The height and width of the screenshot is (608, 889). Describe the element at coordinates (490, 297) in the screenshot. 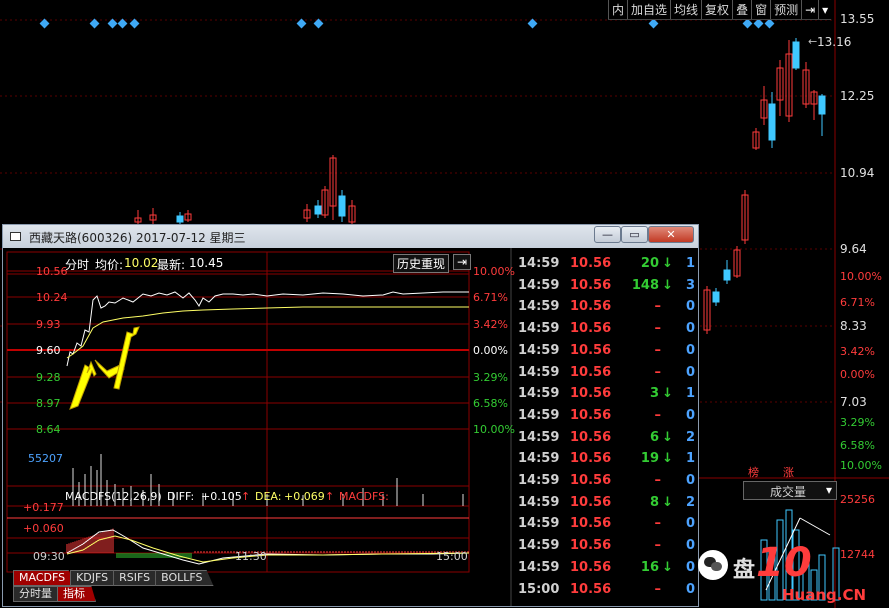

I see `pct-label: 6.71%` at that location.